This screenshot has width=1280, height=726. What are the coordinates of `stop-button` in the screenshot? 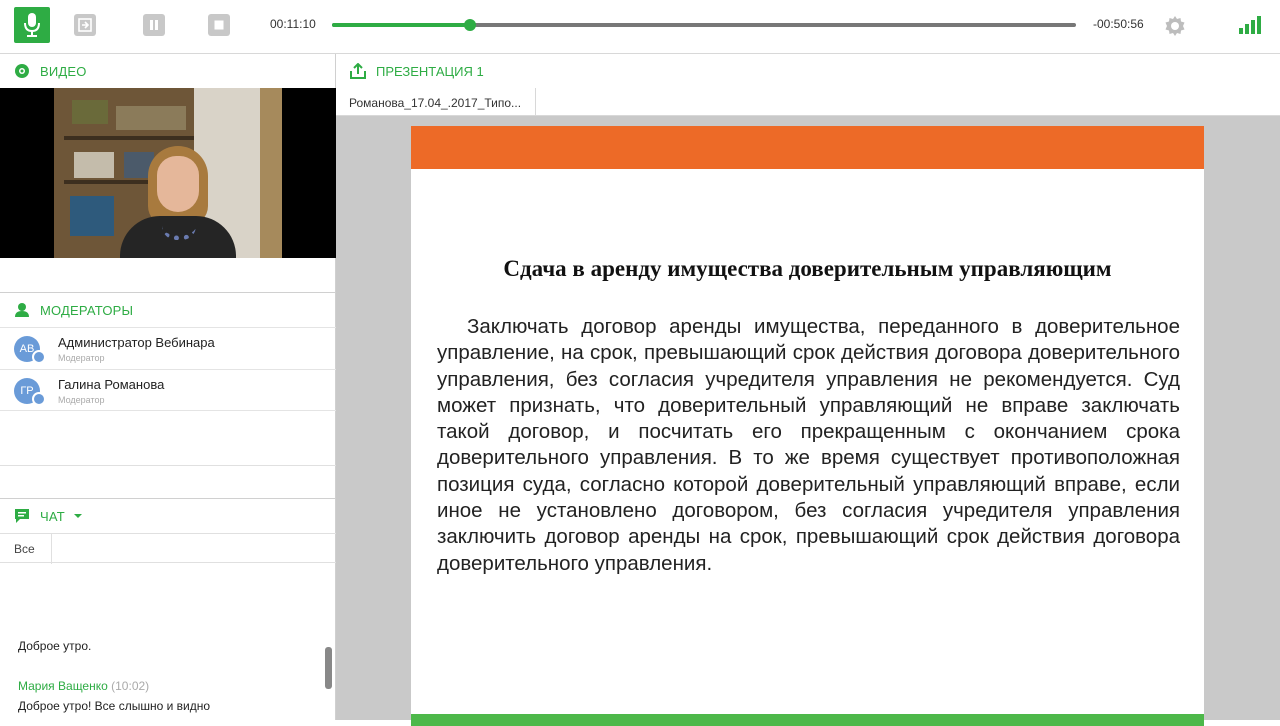 It's located at (219, 25).